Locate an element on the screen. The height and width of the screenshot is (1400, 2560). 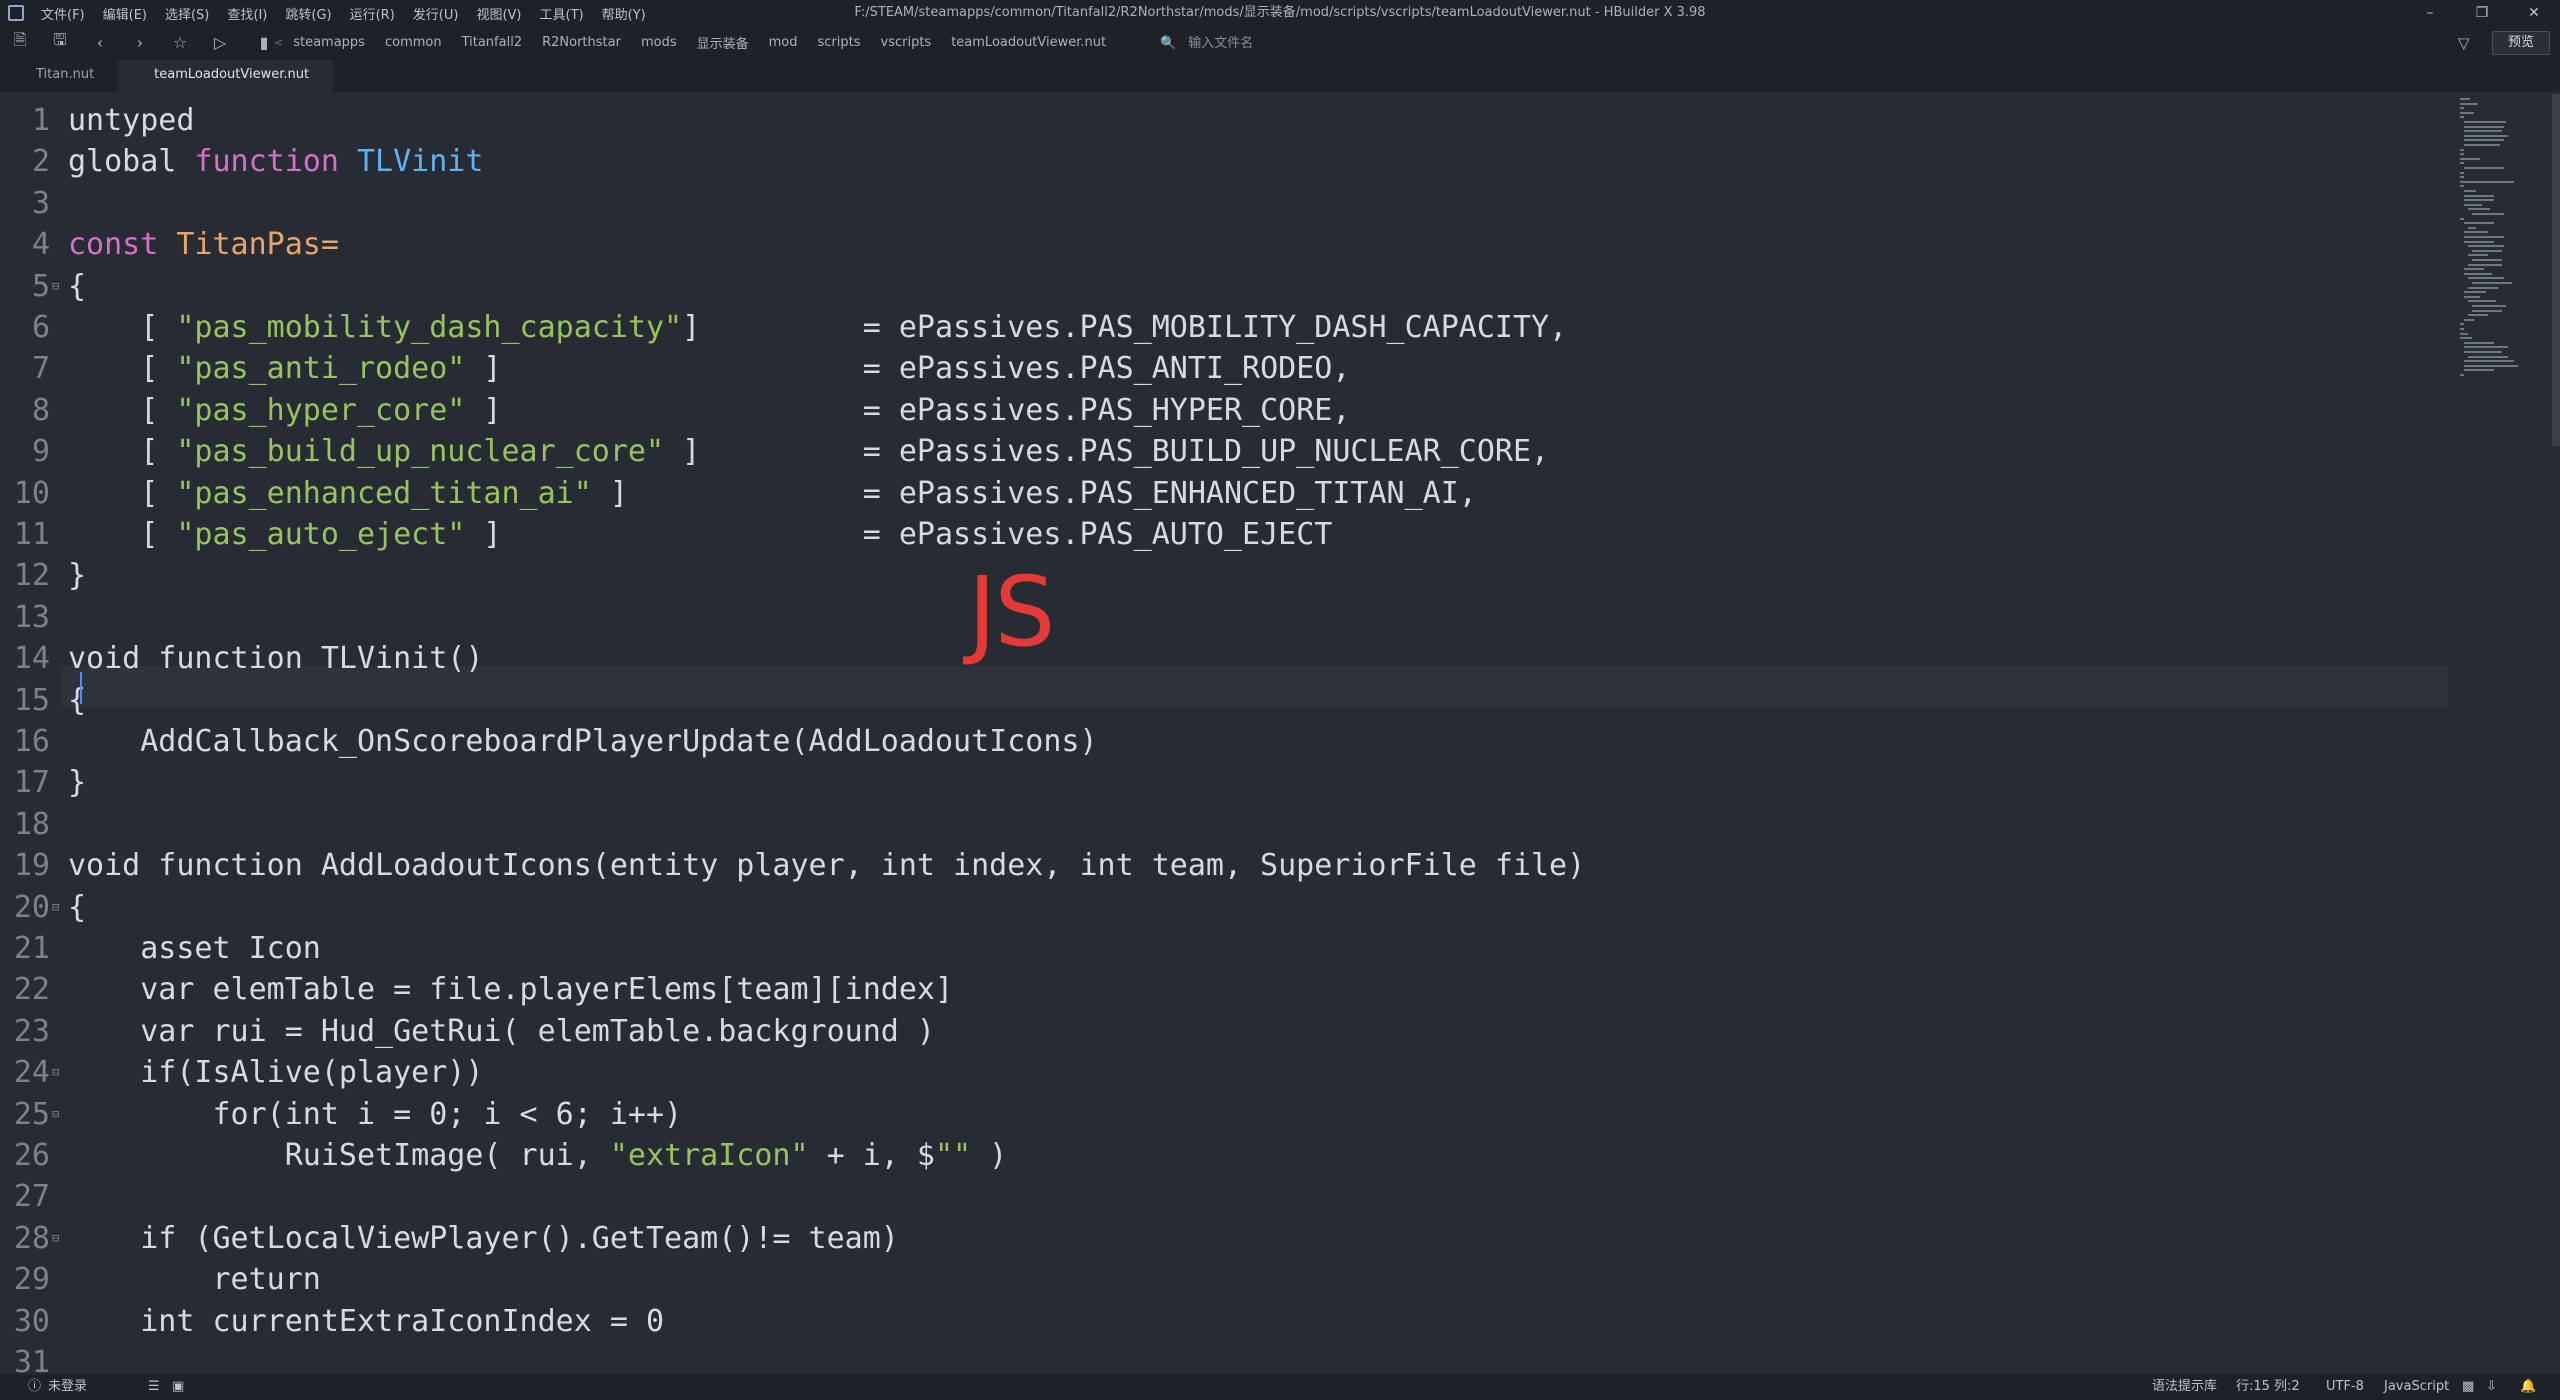
menu-select: 选择(S) is located at coordinates (187, 13).